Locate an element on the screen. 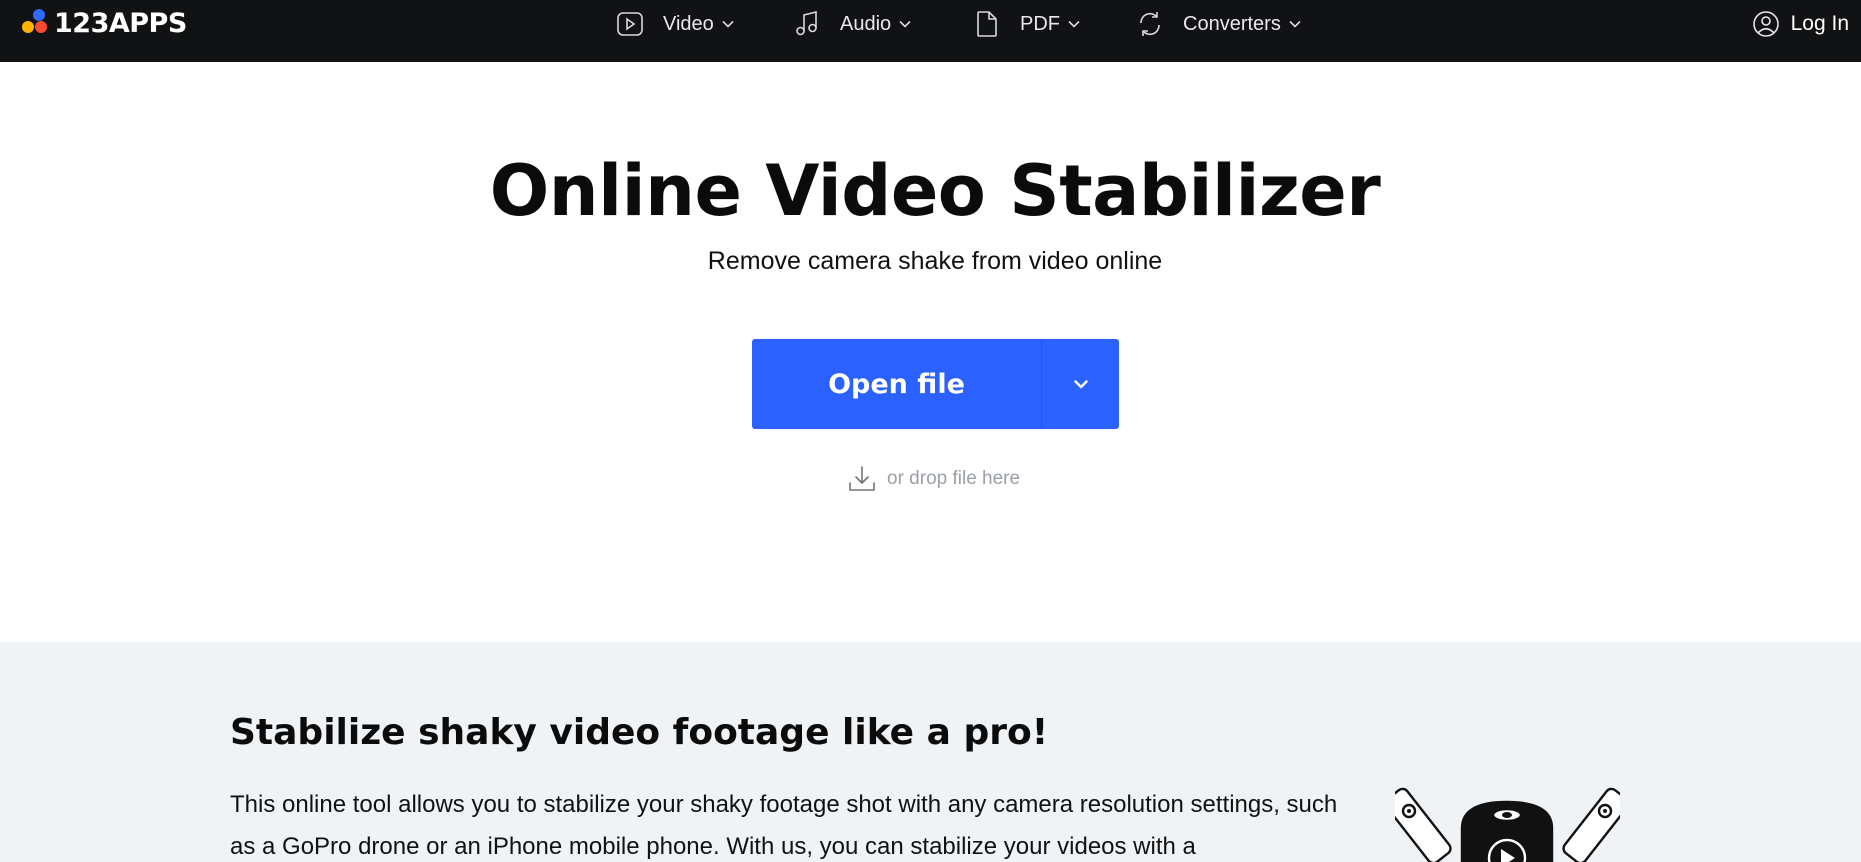 Image resolution: width=1861 pixels, height=862 pixels. nav-item-converters: Converters is located at coordinates (1218, 24).